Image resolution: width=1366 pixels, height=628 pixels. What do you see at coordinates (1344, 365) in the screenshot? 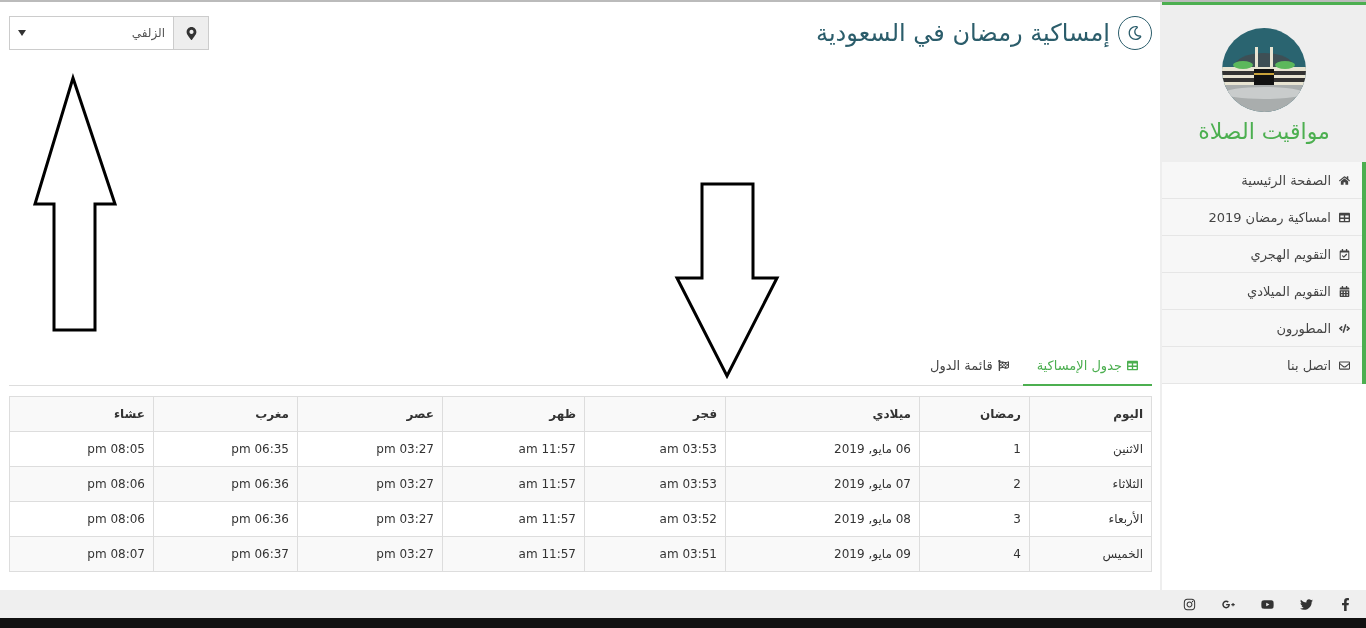
I see `envelope-icon` at bounding box center [1344, 365].